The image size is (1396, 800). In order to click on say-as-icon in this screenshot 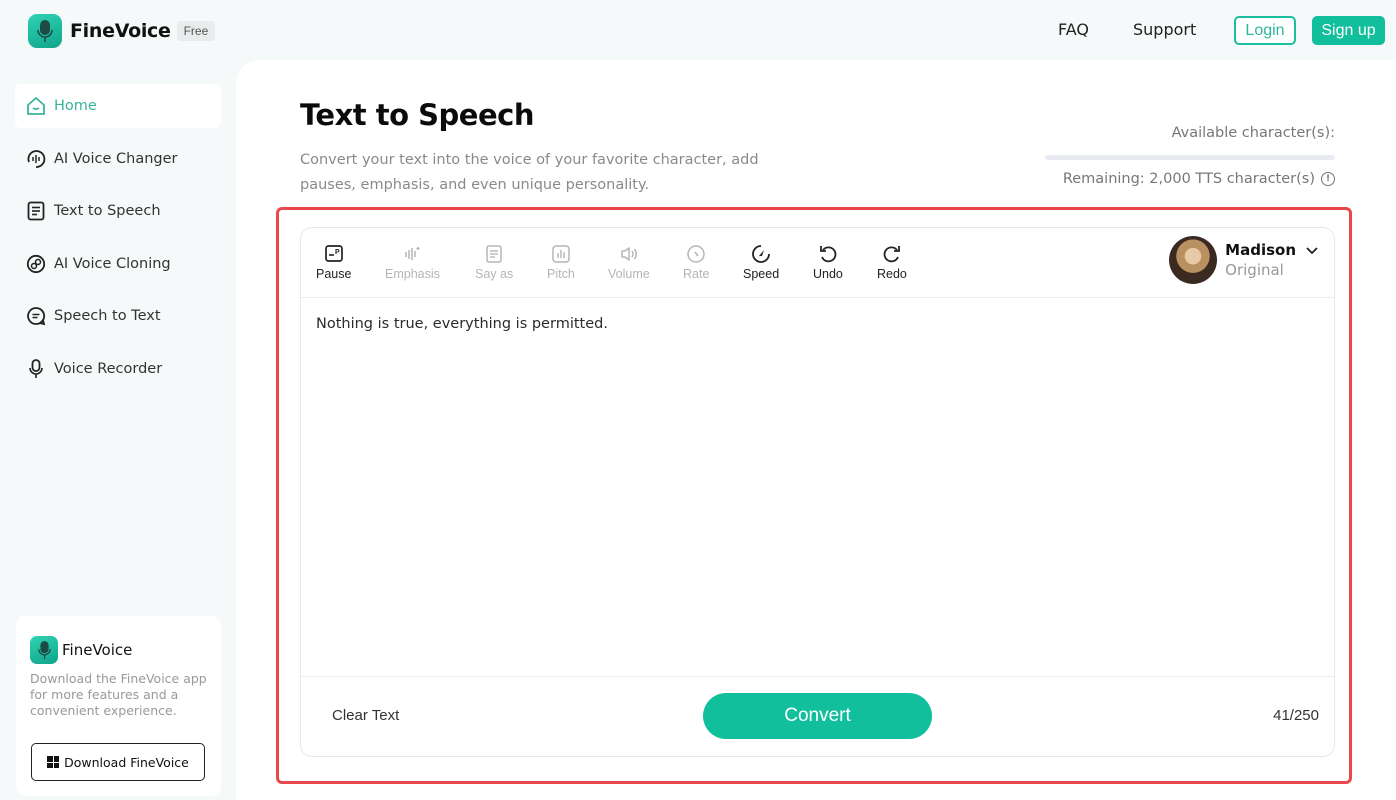, I will do `click(494, 254)`.